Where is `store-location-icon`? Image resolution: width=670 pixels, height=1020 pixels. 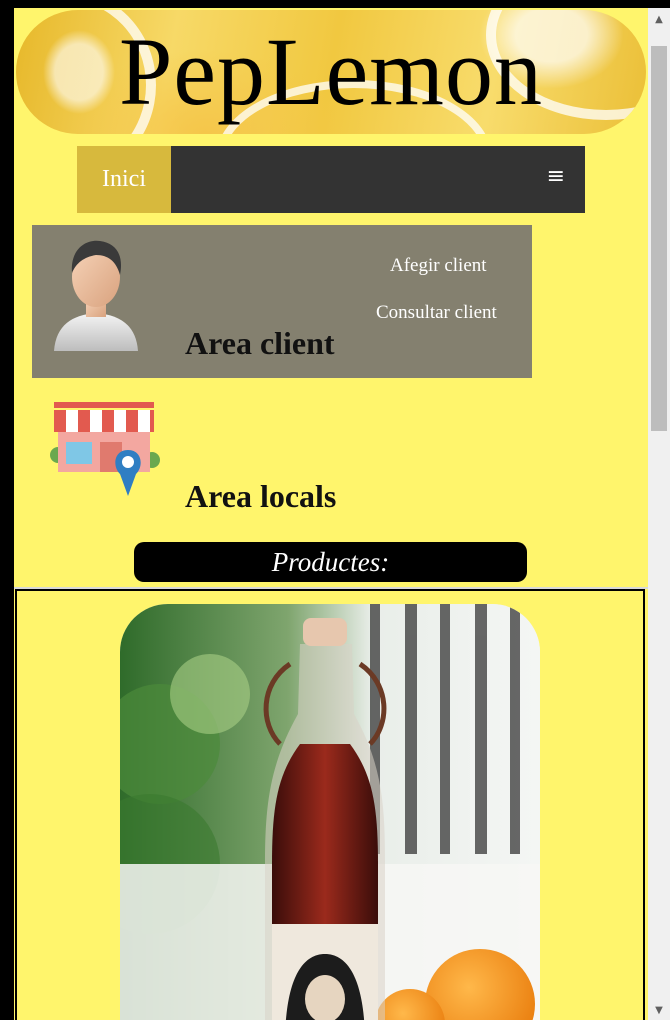 store-location-icon is located at coordinates (105, 449).